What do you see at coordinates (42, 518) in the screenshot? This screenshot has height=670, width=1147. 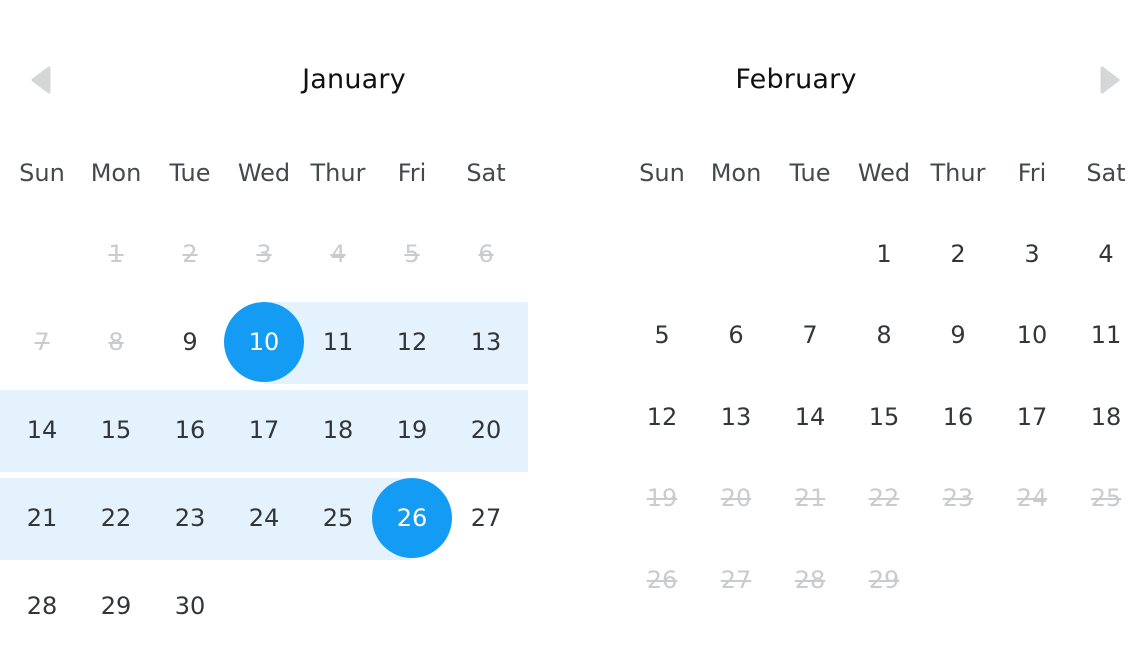 I see `day-cell-in-range-january-21: 21` at bounding box center [42, 518].